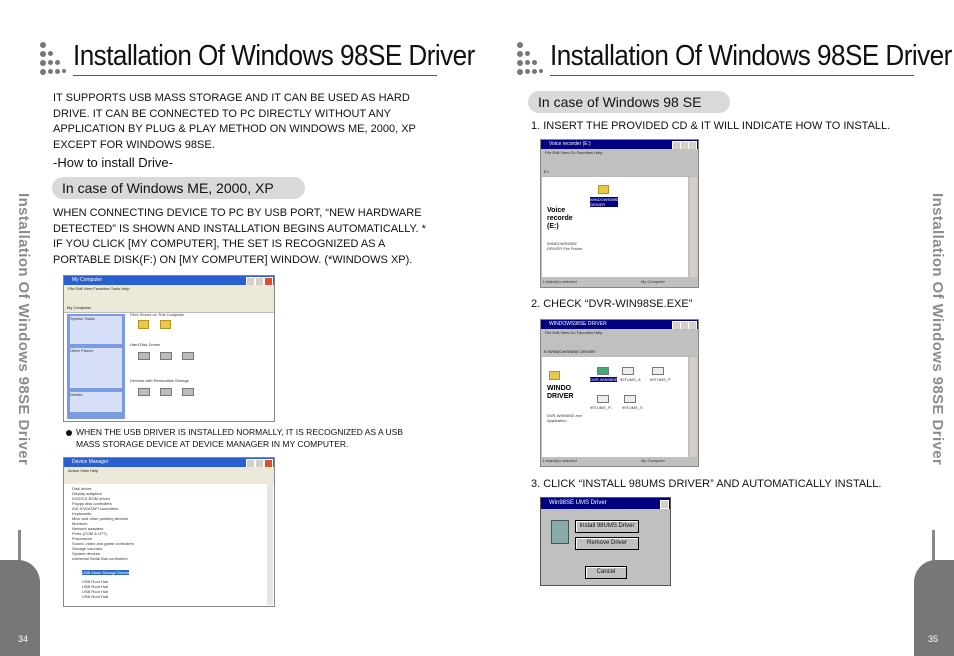  What do you see at coordinates (166, 392) in the screenshot?
I see `cd-drive-icon` at bounding box center [166, 392].